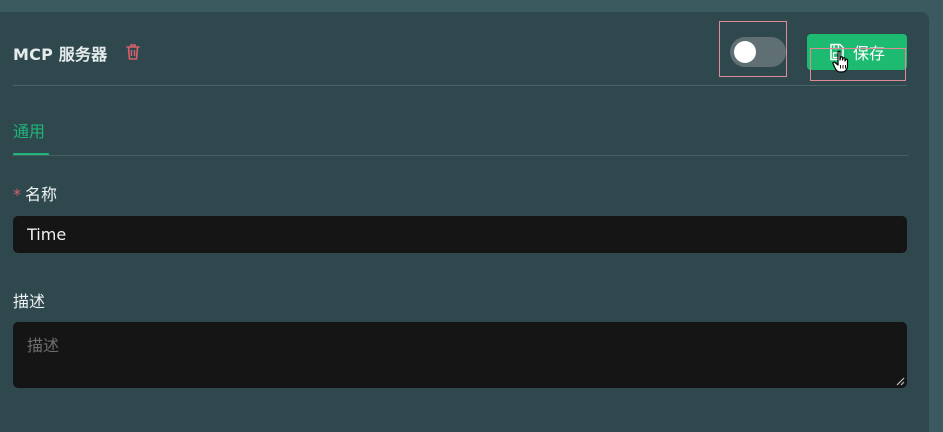 Image resolution: width=943 pixels, height=432 pixels. What do you see at coordinates (133, 52) in the screenshot?
I see `trash-icon` at bounding box center [133, 52].